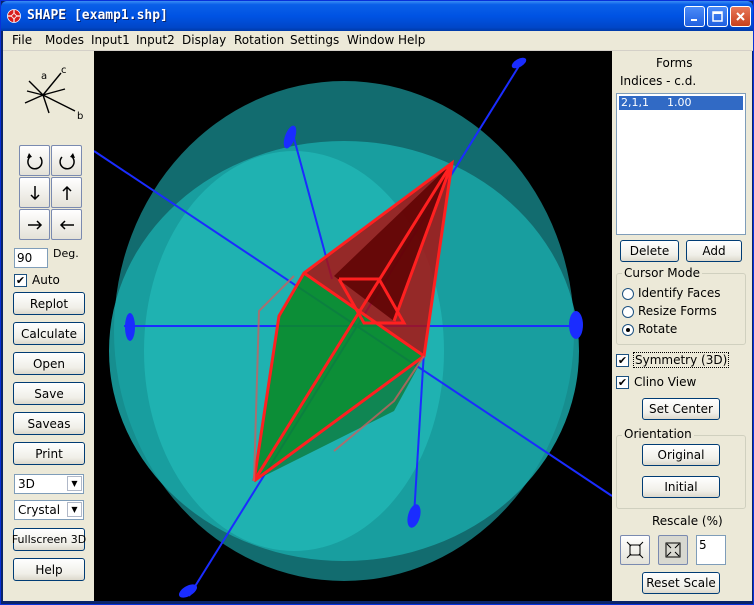 This screenshot has height=605, width=754. Describe the element at coordinates (411, 40) in the screenshot. I see `menu-help: Help` at that location.